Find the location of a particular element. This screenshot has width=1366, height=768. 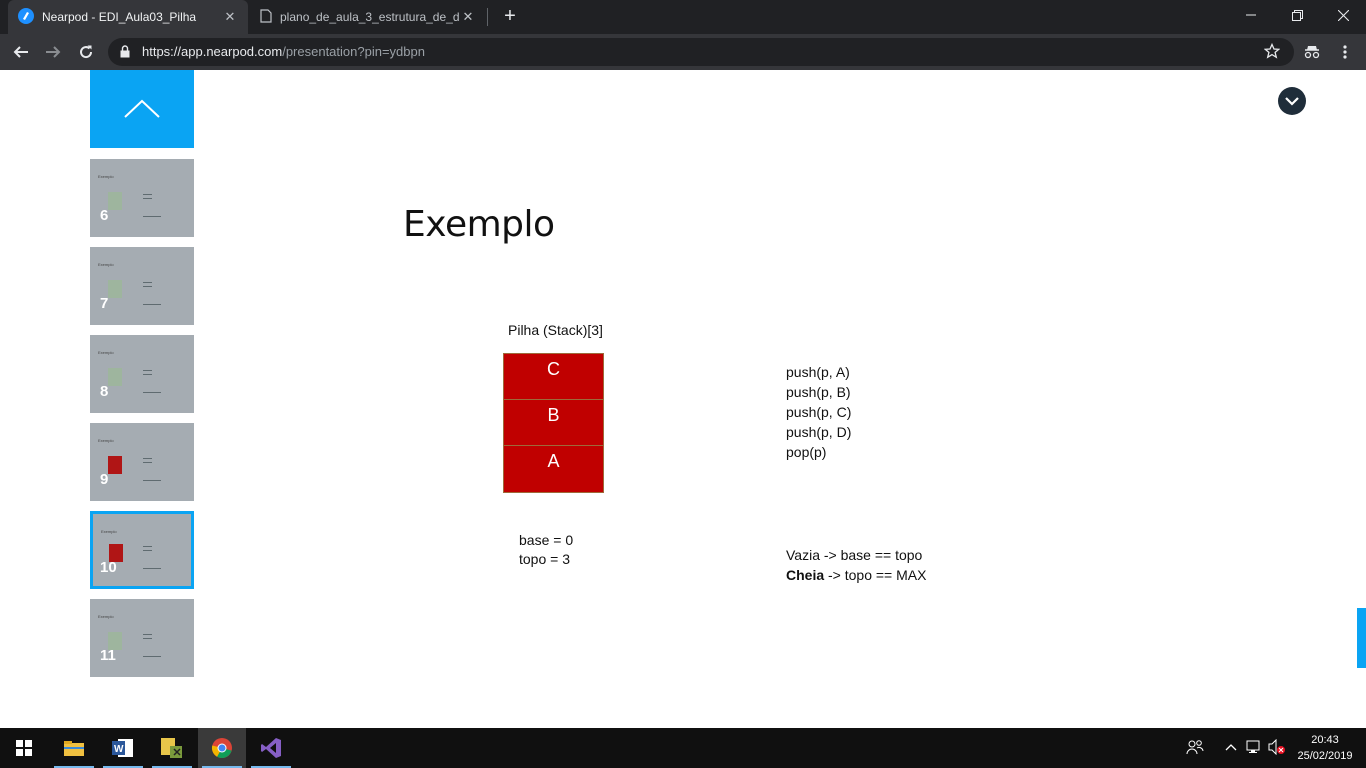

file-explorer-icon is located at coordinates (74, 748).